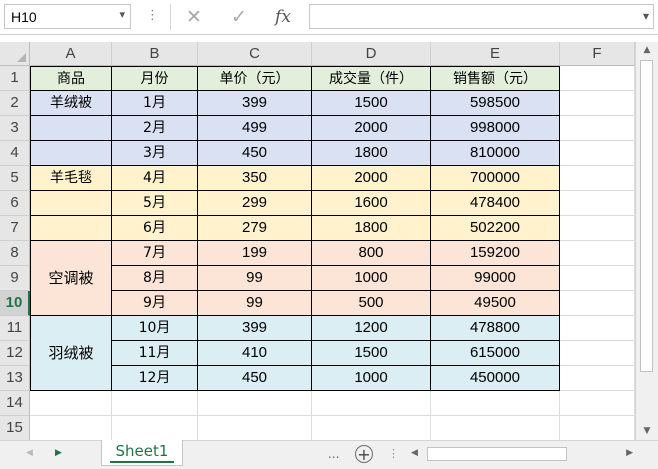 Image resolution: width=658 pixels, height=469 pixels. I want to click on value-cell: 99000, so click(495, 278).